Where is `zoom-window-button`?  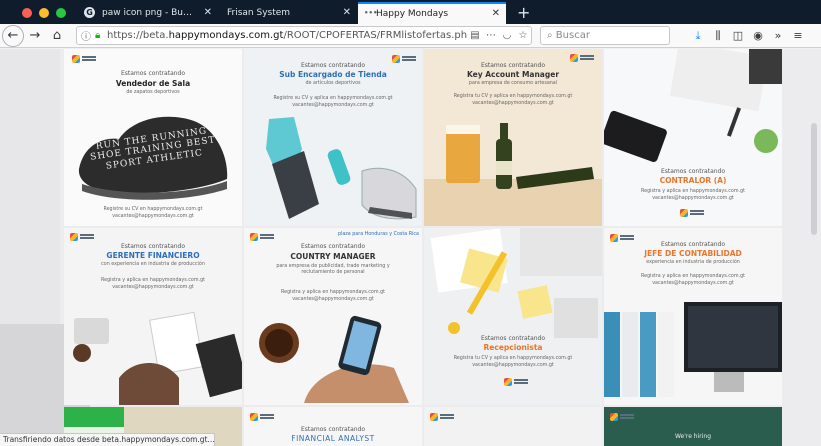
zoom-window-button is located at coordinates (61, 13).